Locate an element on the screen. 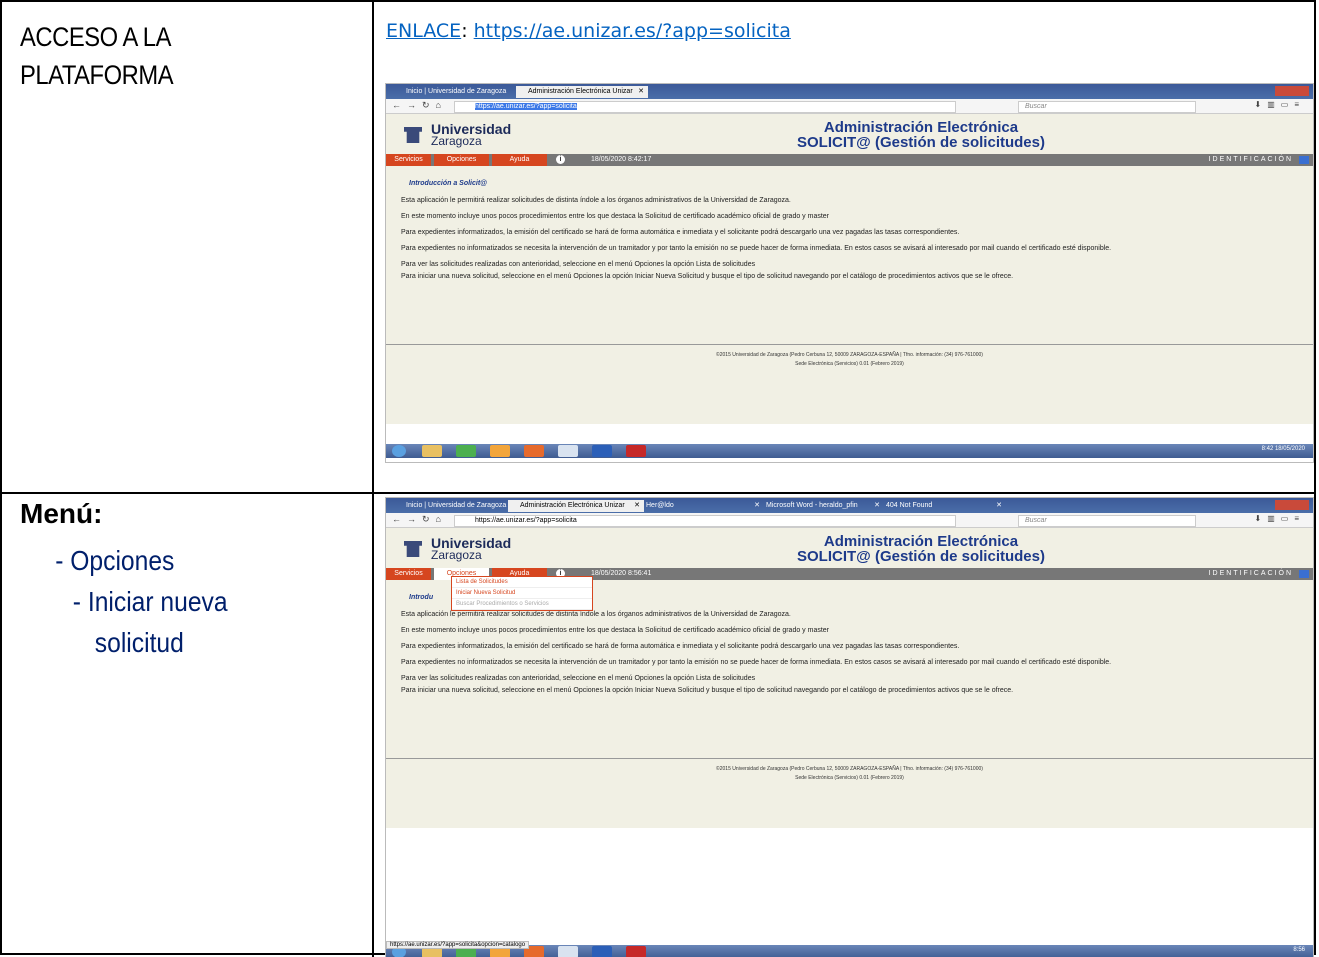 This screenshot has height=957, width=1319. access-heading-line2: PLATAFORMA is located at coordinates (97, 75).